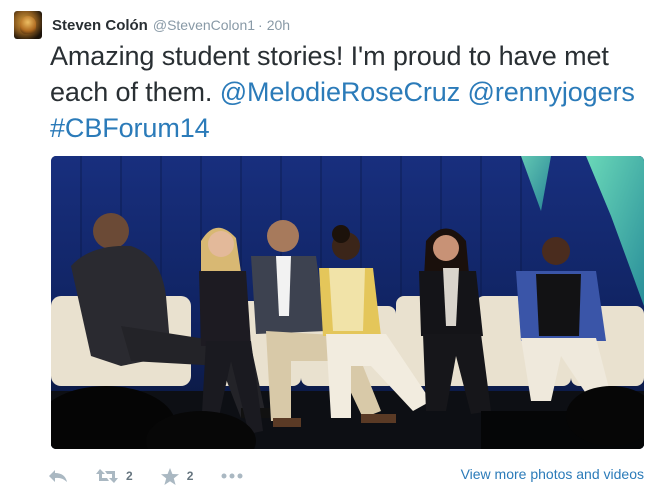 The width and height of the screenshot is (659, 500). What do you see at coordinates (152, 25) in the screenshot?
I see `tweet-header: Steven Colón @StevenColon1 · 20h` at bounding box center [152, 25].